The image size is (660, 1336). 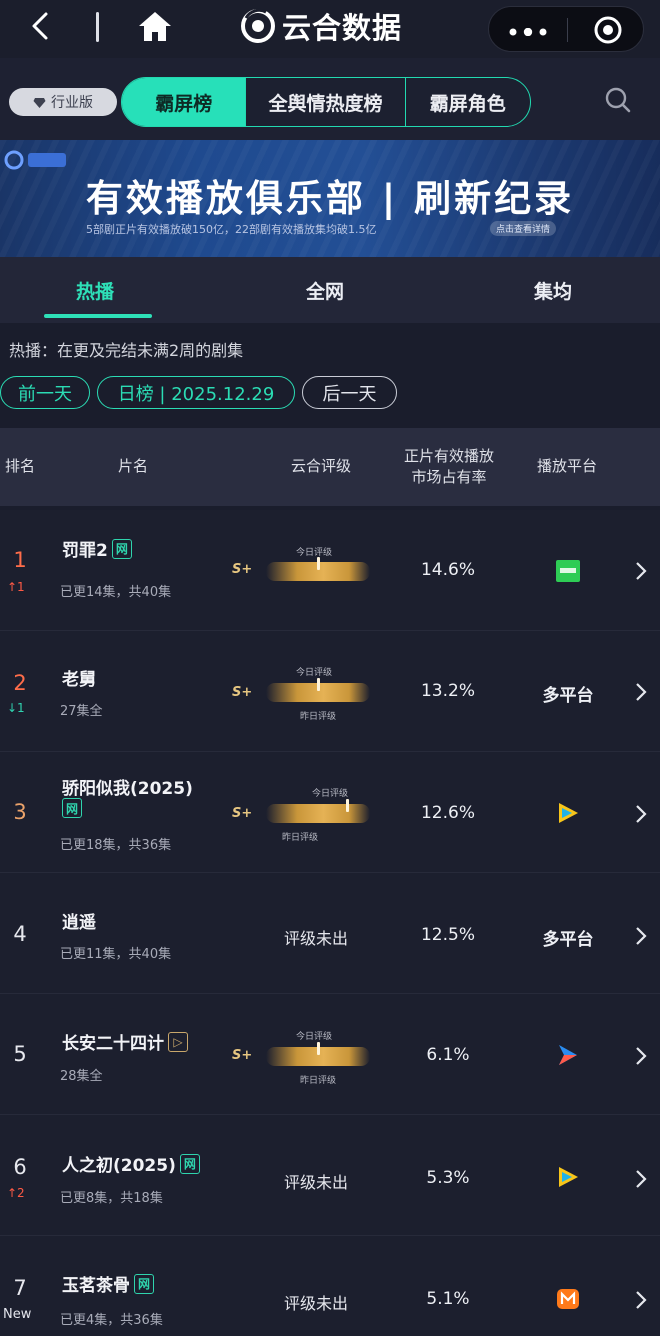 What do you see at coordinates (330, 570) in the screenshot?
I see `table-row: 1 ↑1 罚罪2 网 已更14集，共40集 S+ 今日评级 14.6%` at bounding box center [330, 570].